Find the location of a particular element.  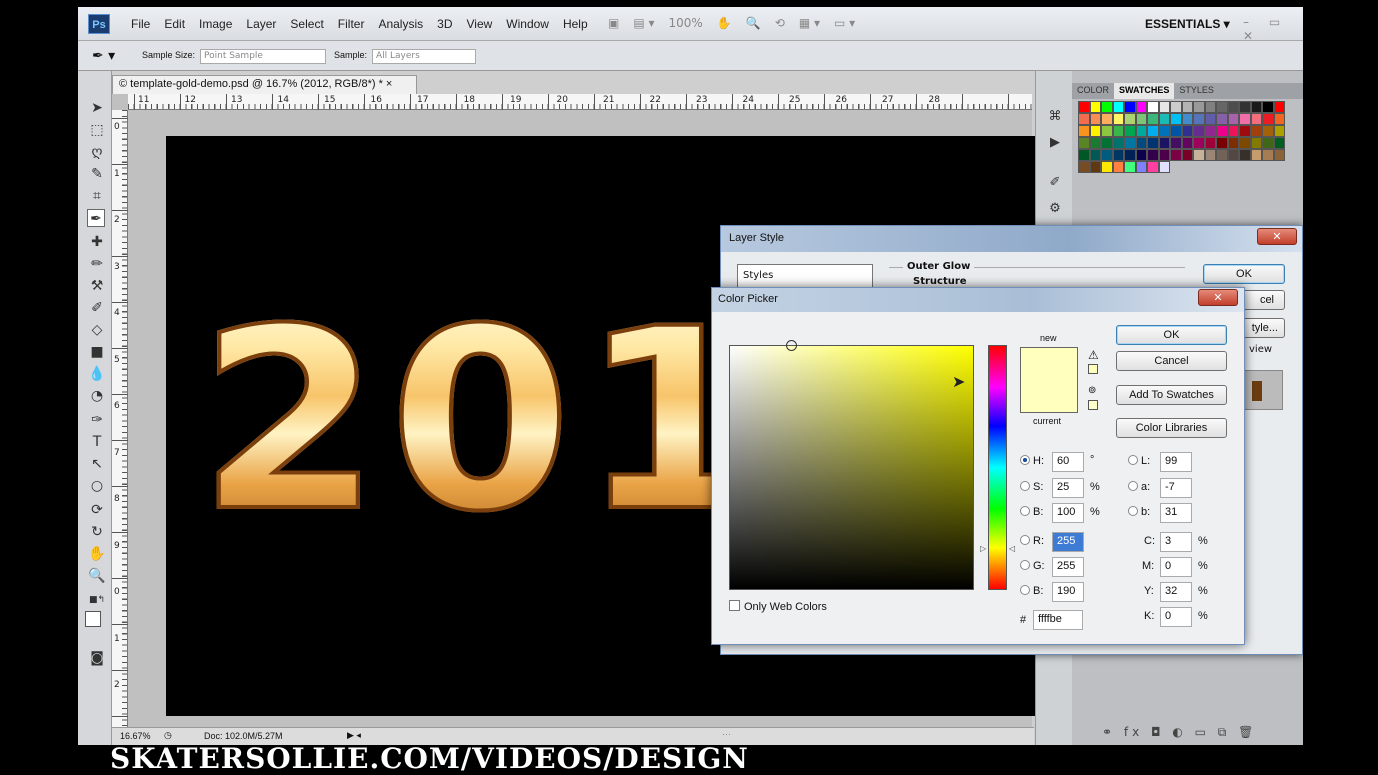

only-web-colors-checkbox: Only Web Colors is located at coordinates (778, 606).